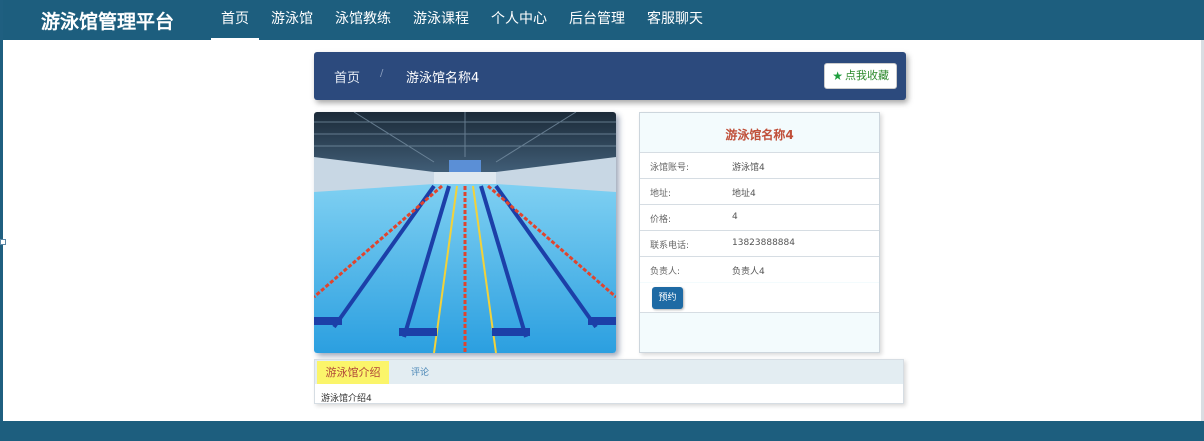 The width and height of the screenshot is (1204, 441). Describe the element at coordinates (670, 168) in the screenshot. I see `detail-label: 泳馆账号:` at that location.